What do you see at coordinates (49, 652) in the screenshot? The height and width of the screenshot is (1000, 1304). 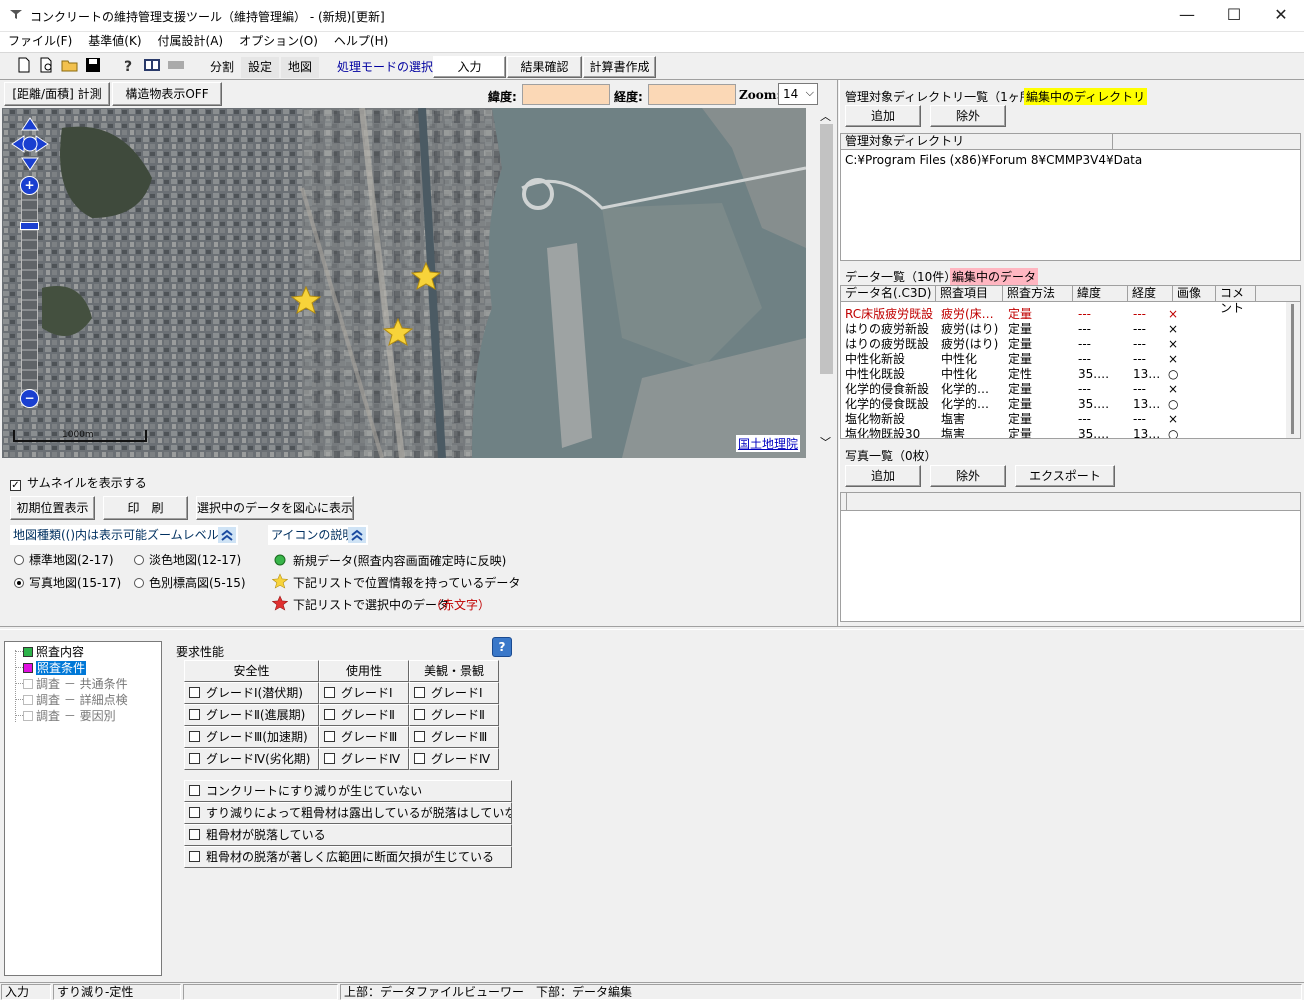 I see `tree-item-check-content: 照査内容` at bounding box center [49, 652].